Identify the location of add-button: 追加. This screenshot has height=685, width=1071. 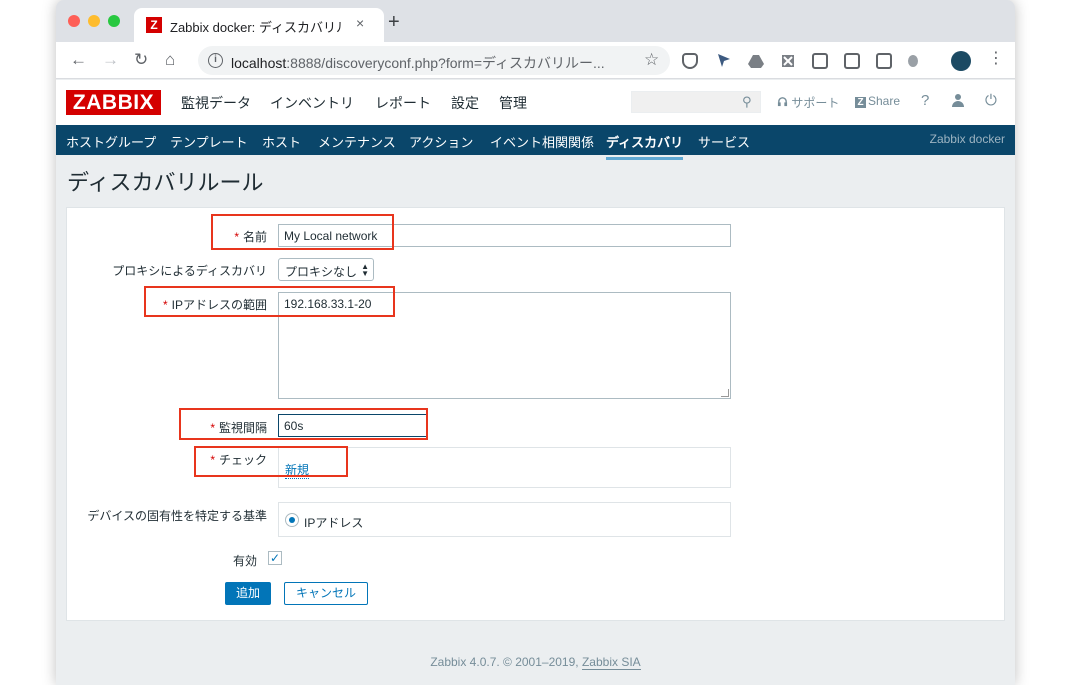
(248, 593).